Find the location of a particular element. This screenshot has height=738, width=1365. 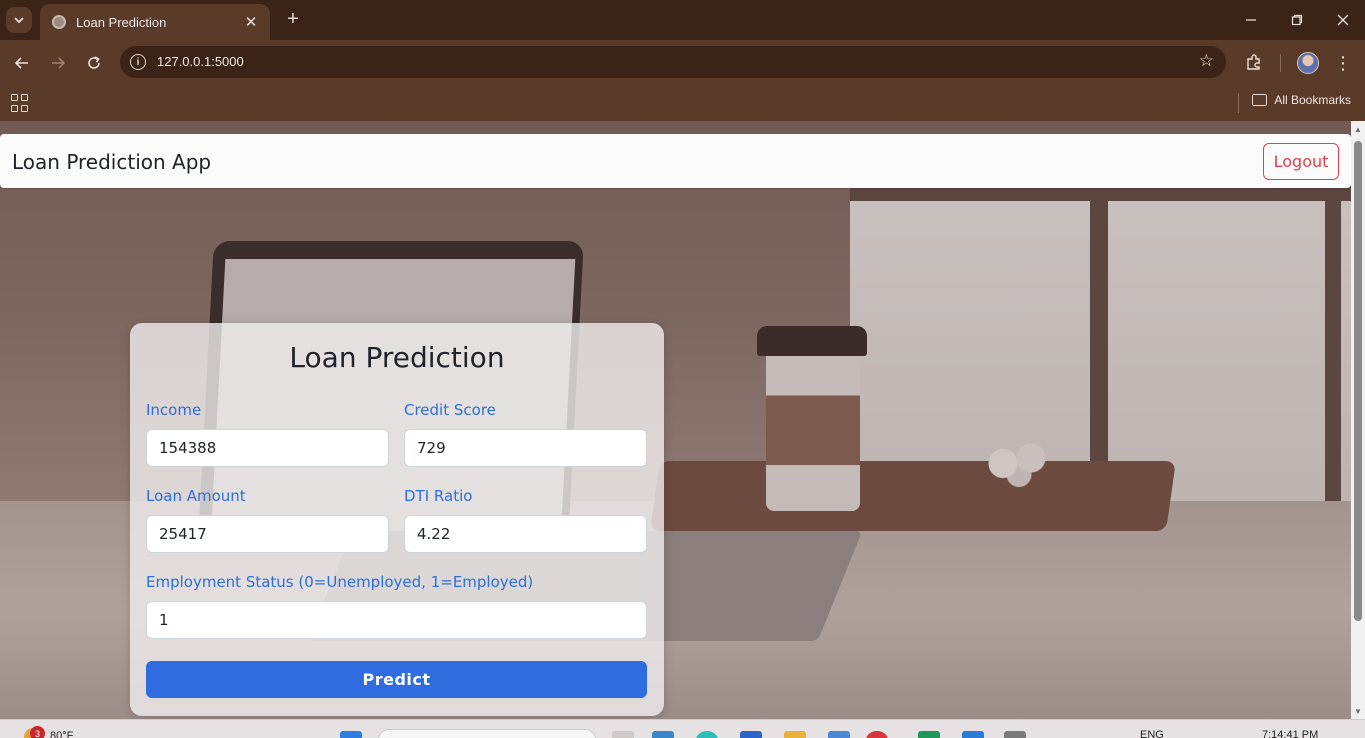

star-icon: ☆ is located at coordinates (1206, 61).